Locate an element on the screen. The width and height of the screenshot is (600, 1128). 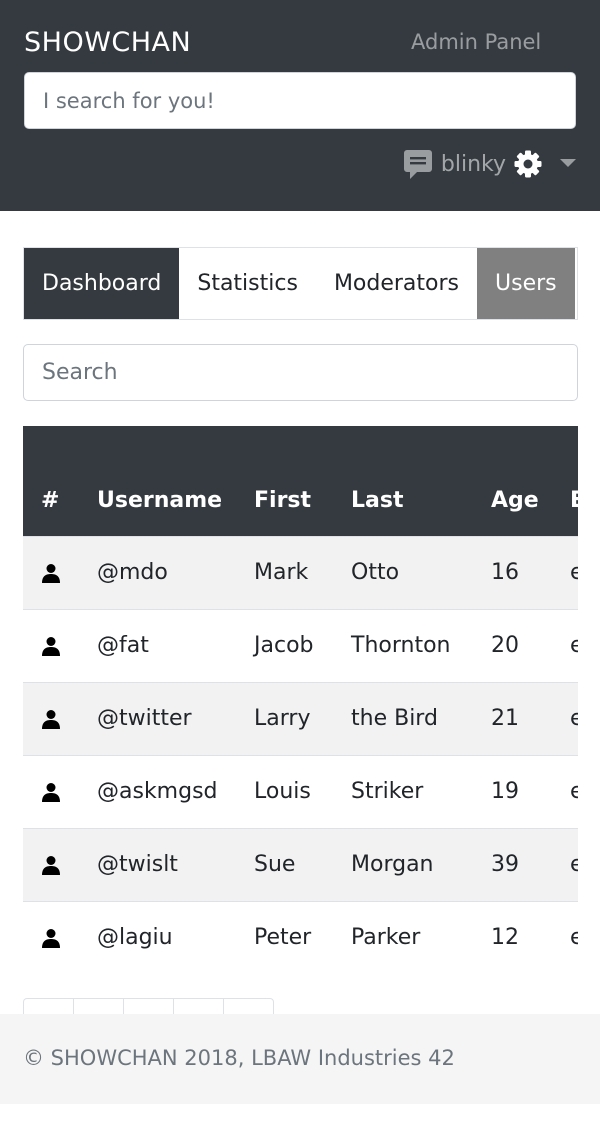
age-cell: 12 is located at coordinates (505, 938).